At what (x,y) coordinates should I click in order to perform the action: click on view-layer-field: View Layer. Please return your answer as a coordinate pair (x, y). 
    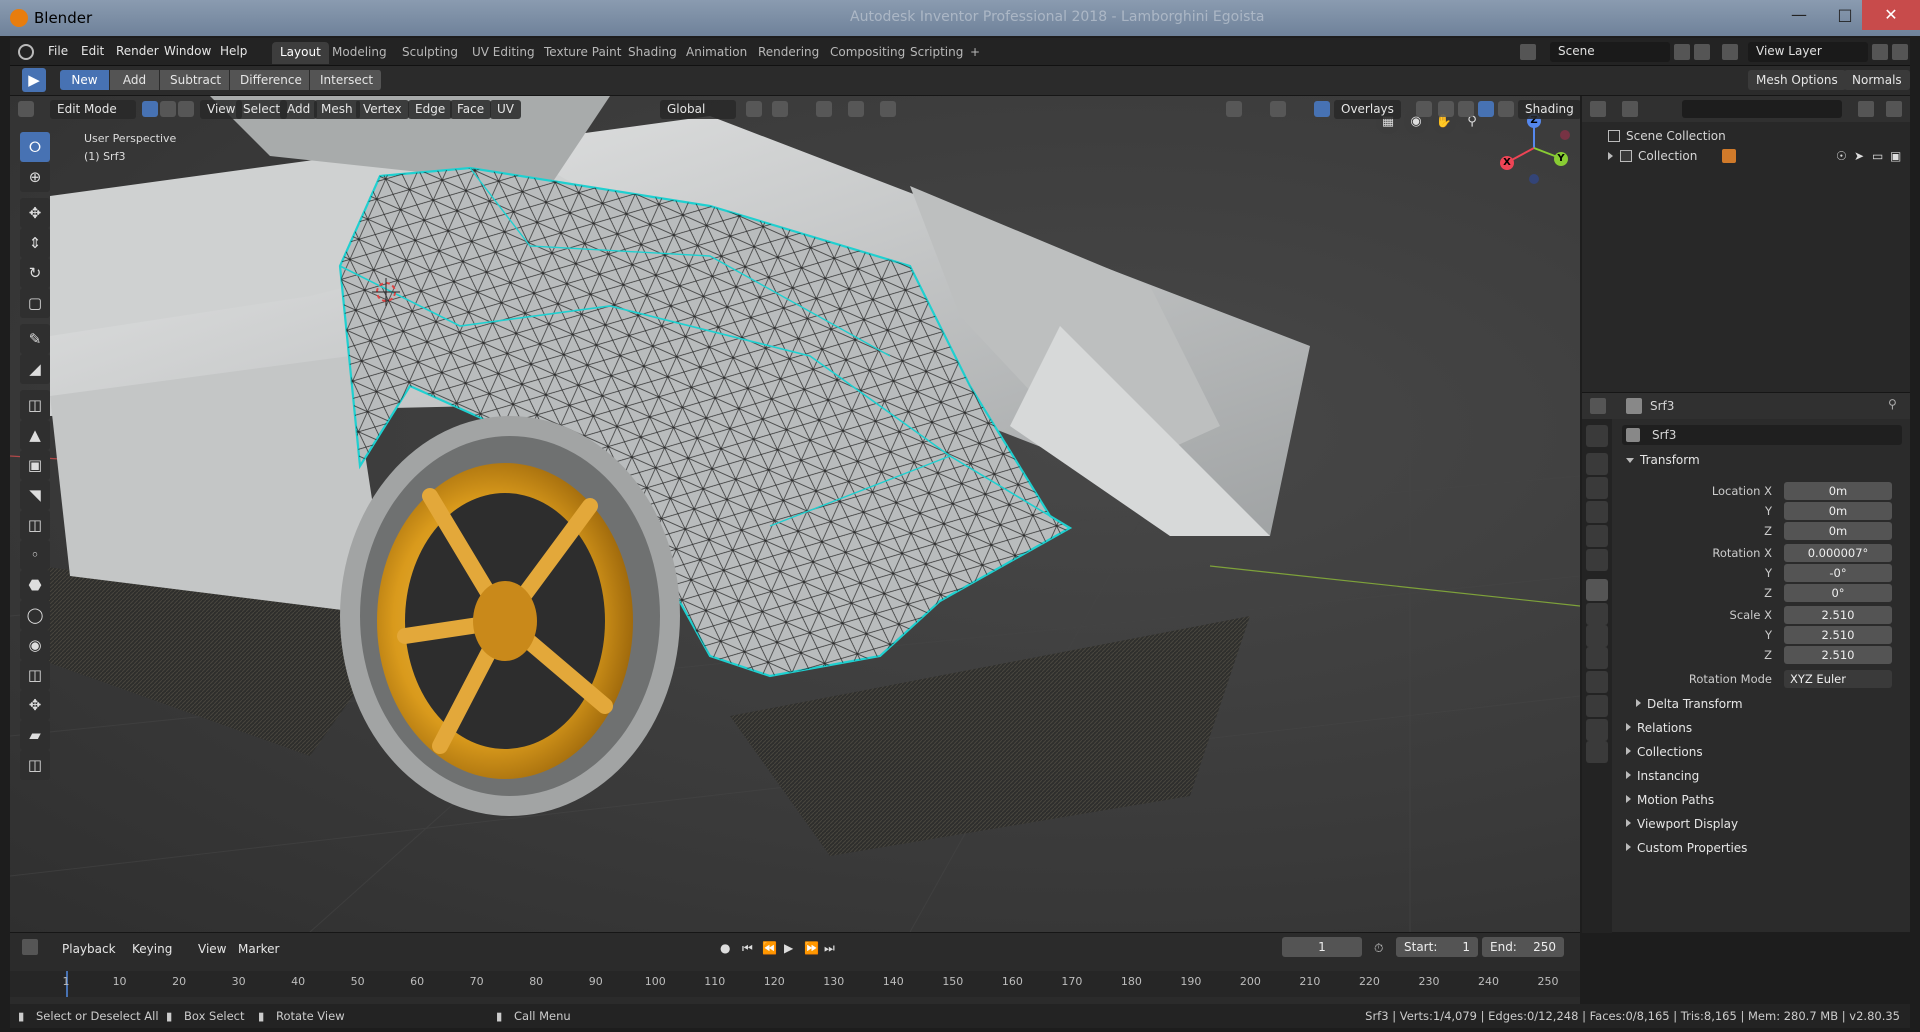
    Looking at the image, I should click on (1808, 52).